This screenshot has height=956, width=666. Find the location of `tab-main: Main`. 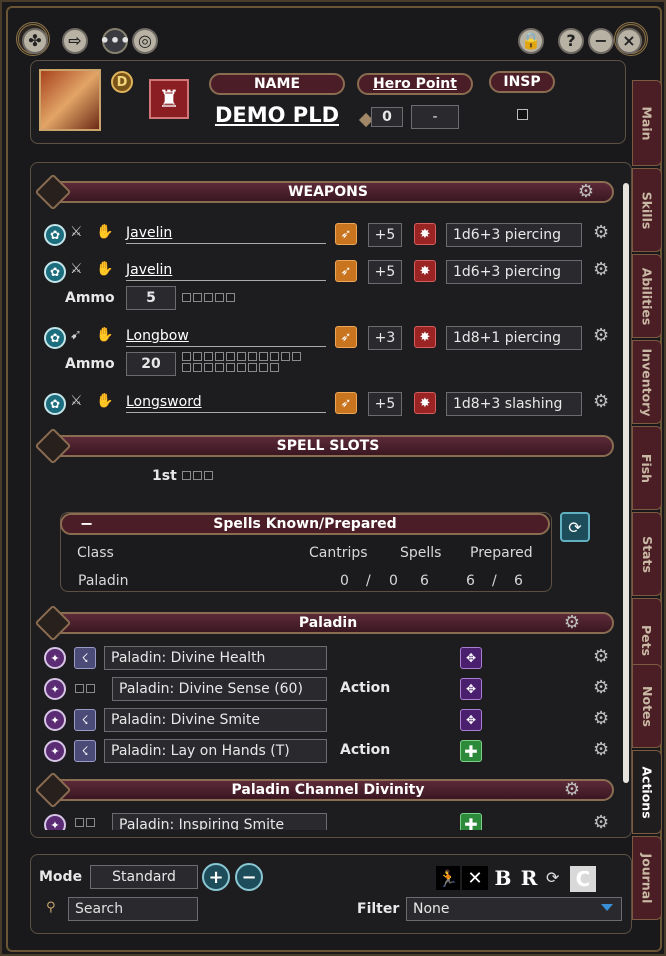

tab-main: Main is located at coordinates (647, 123).